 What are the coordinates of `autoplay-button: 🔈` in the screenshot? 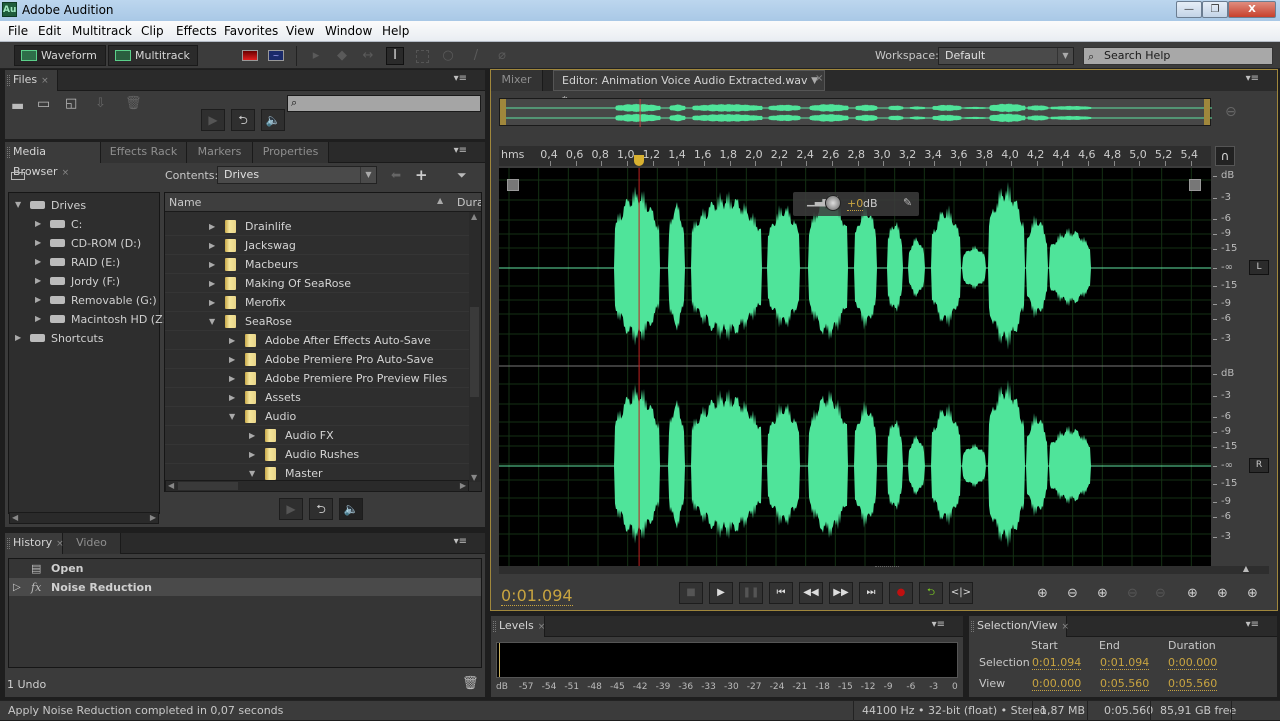 It's located at (273, 120).